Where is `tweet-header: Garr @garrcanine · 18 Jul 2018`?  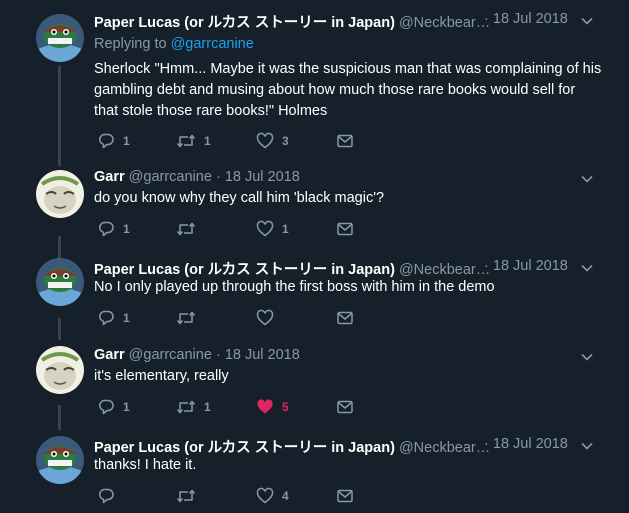
tweet-header: Garr @garrcanine · 18 Jul 2018 is located at coordinates (197, 177).